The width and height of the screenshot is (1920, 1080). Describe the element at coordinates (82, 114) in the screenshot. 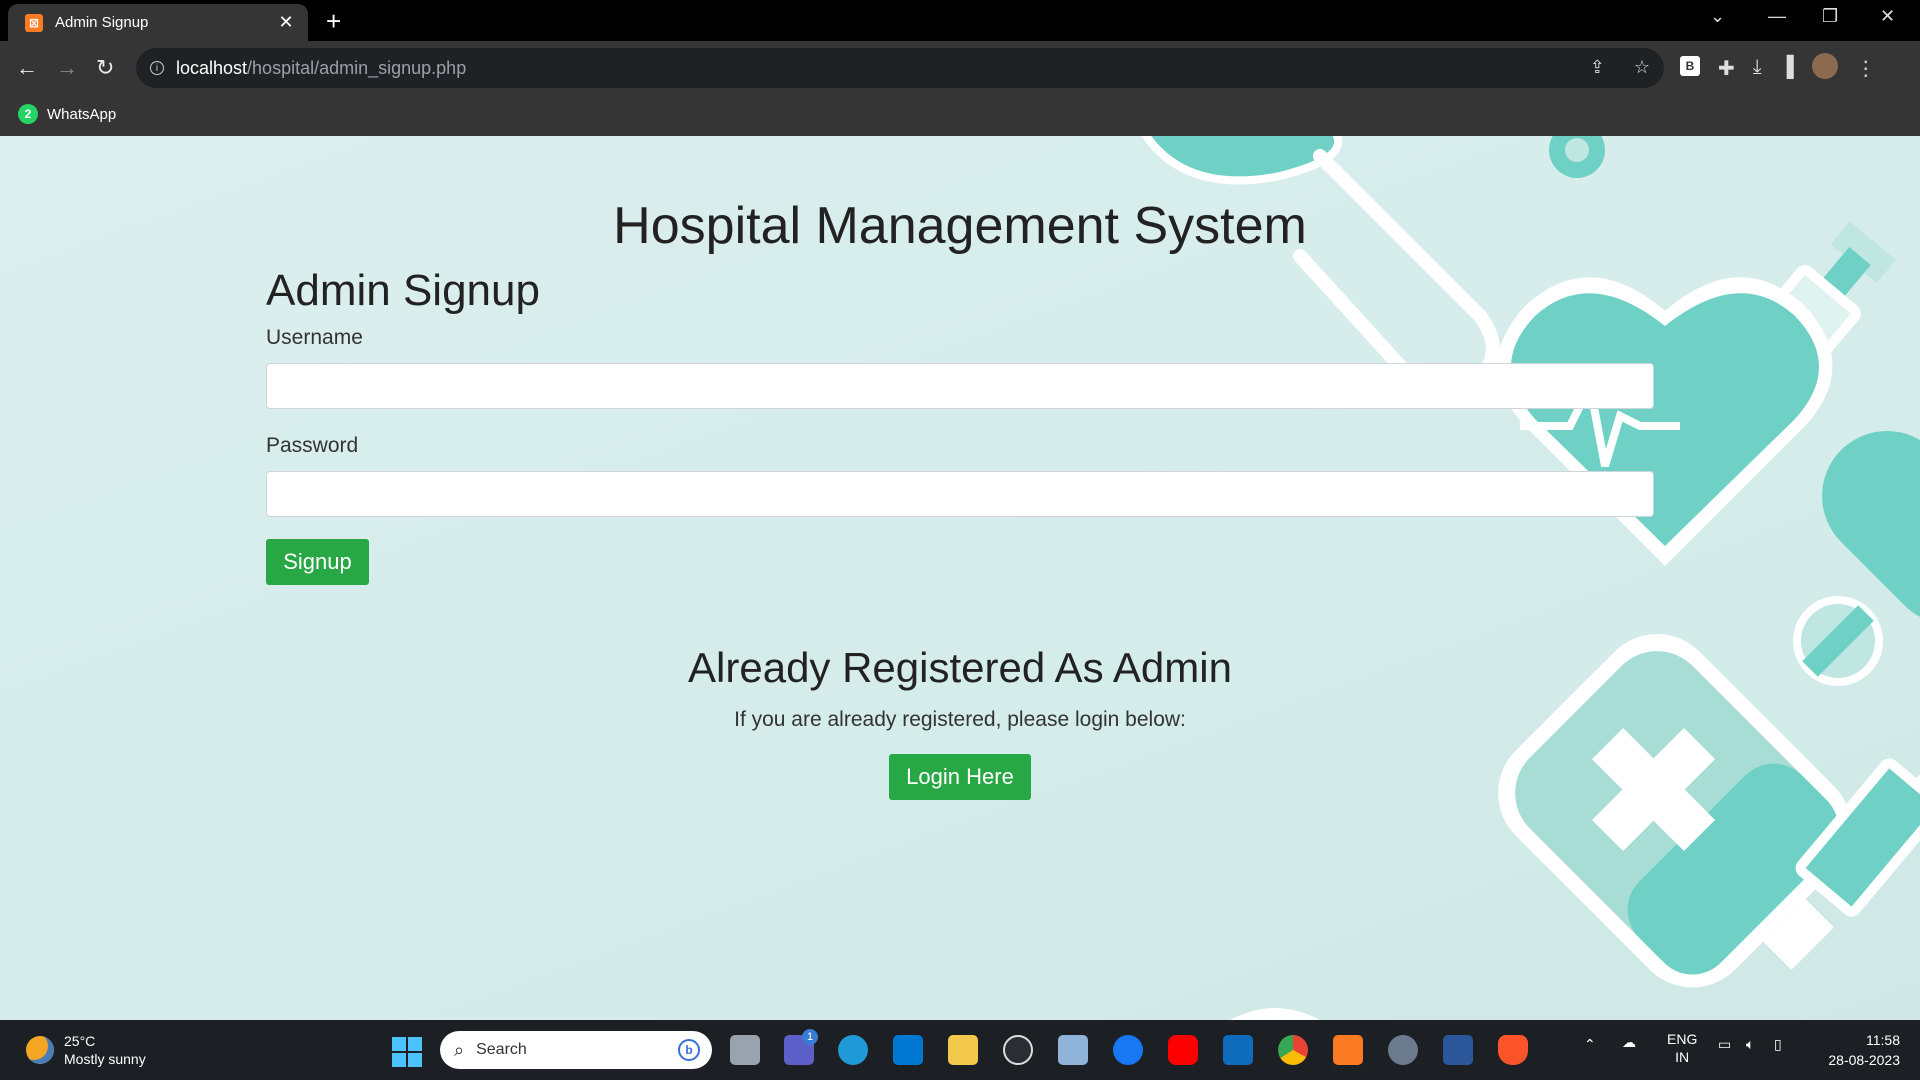

I see `bookmark-label: WhatsApp` at that location.